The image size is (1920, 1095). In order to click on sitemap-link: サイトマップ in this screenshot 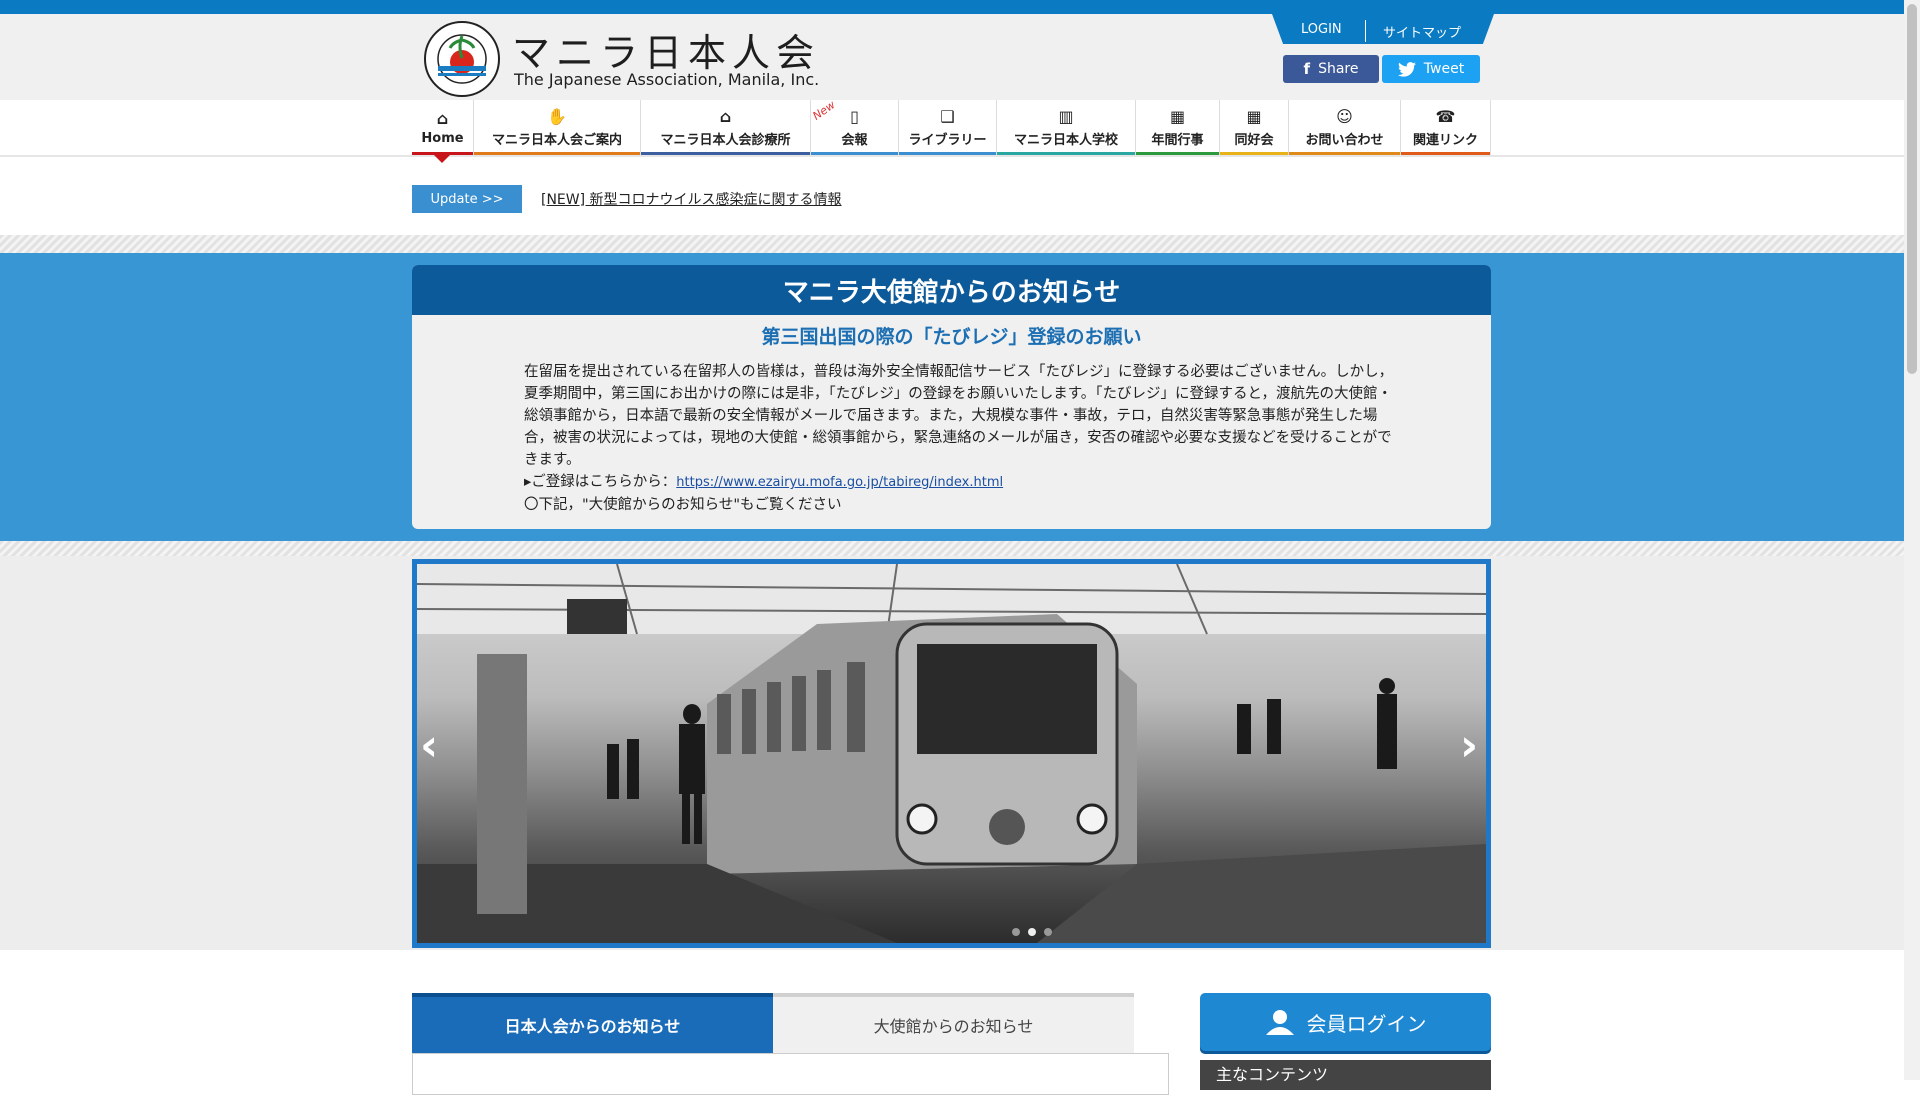, I will do `click(1422, 31)`.